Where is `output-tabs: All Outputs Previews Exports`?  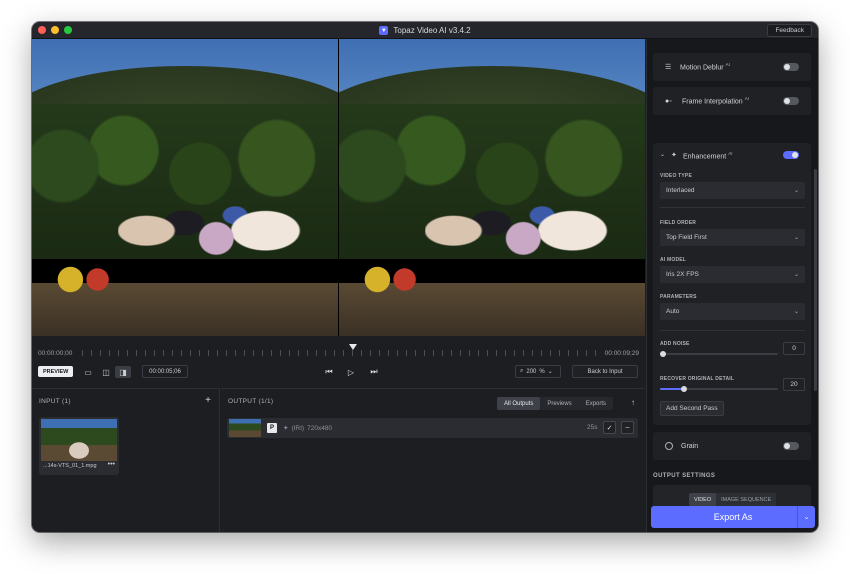
output-tabs: All Outputs Previews Exports is located at coordinates (555, 403).